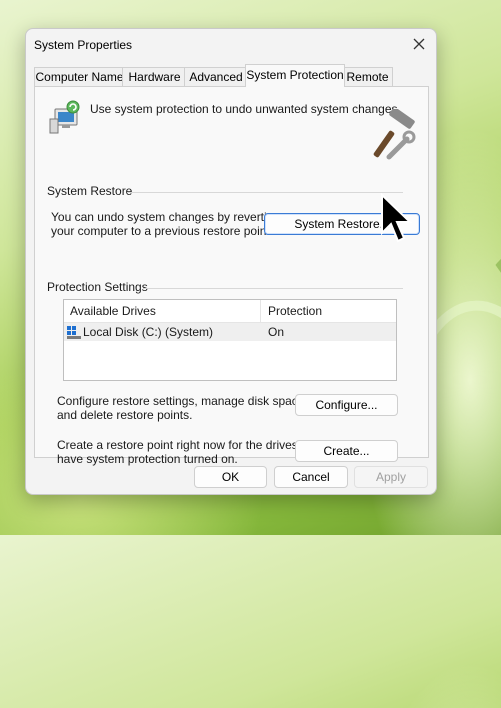 The image size is (501, 708). Describe the element at coordinates (230, 477) in the screenshot. I see `ok-button: OK` at that location.